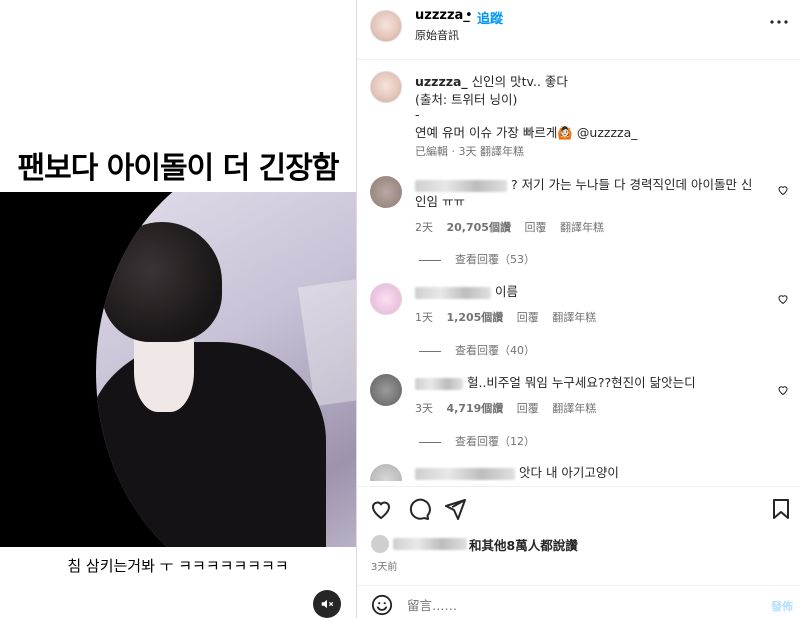 The height and width of the screenshot is (618, 800). I want to click on likes-text: 和其他8萬人都說讚, so click(523, 545).